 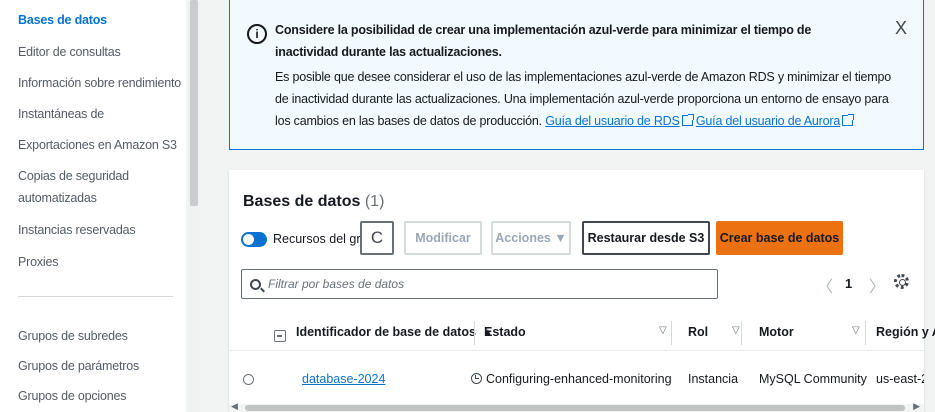 I want to click on sidebar-item-reserved-instances: Instancias reservadas, so click(x=77, y=230).